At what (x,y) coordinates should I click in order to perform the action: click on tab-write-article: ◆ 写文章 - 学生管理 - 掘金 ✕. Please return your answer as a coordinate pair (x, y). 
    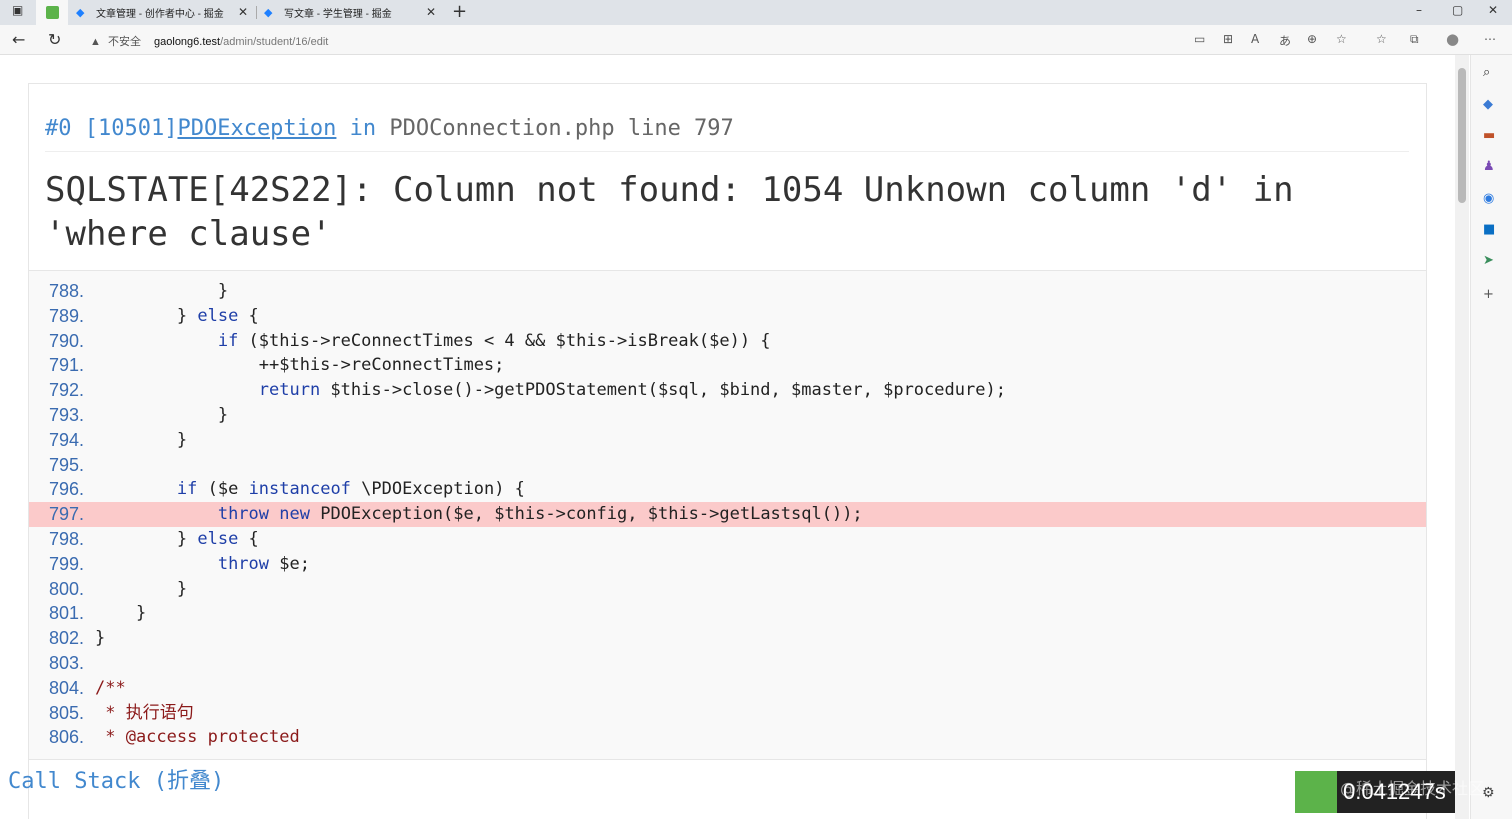
    Looking at the image, I should click on (351, 12).